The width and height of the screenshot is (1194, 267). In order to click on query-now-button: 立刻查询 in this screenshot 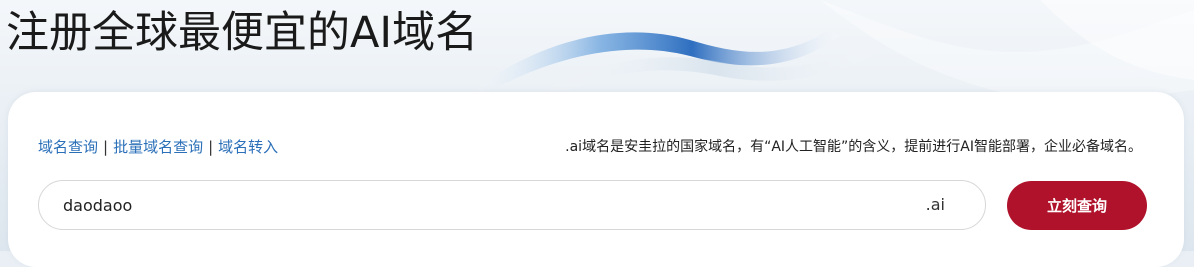, I will do `click(1077, 205)`.